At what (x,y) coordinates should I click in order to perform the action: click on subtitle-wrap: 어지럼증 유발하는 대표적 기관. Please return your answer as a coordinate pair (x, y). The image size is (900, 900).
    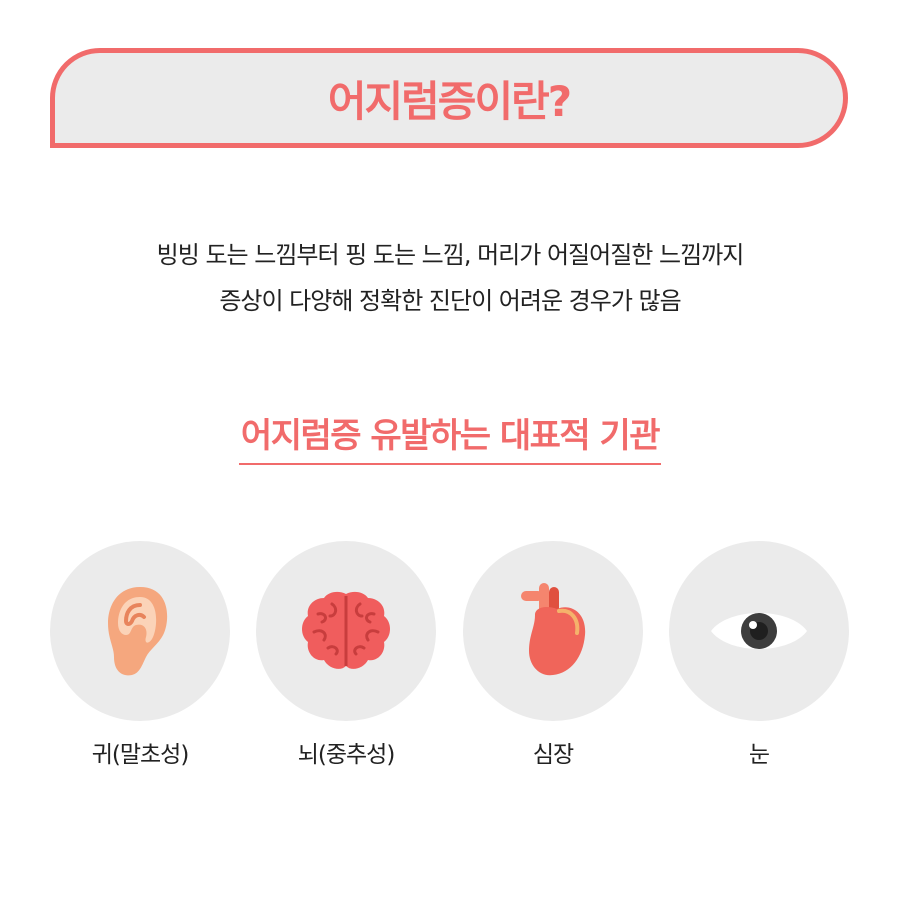
    Looking at the image, I should click on (450, 436).